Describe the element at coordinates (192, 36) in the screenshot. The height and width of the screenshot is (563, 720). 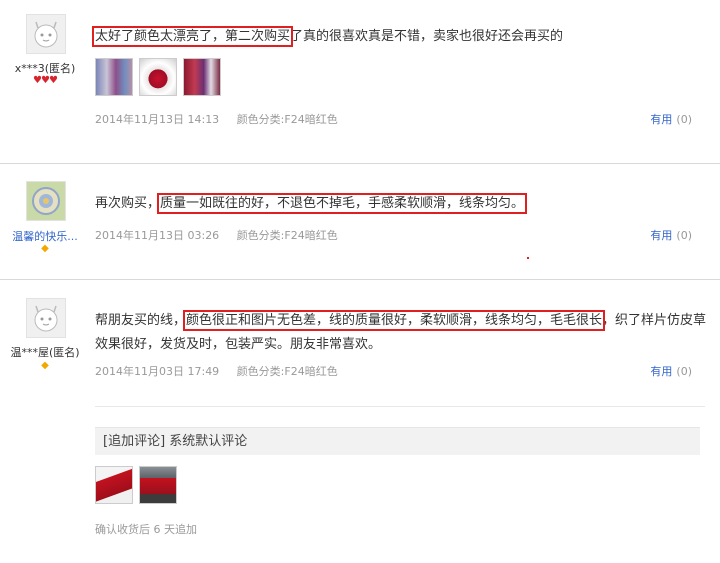
I see `highlighted-text: 太好了颜色太漂亮了，第二次购买` at that location.